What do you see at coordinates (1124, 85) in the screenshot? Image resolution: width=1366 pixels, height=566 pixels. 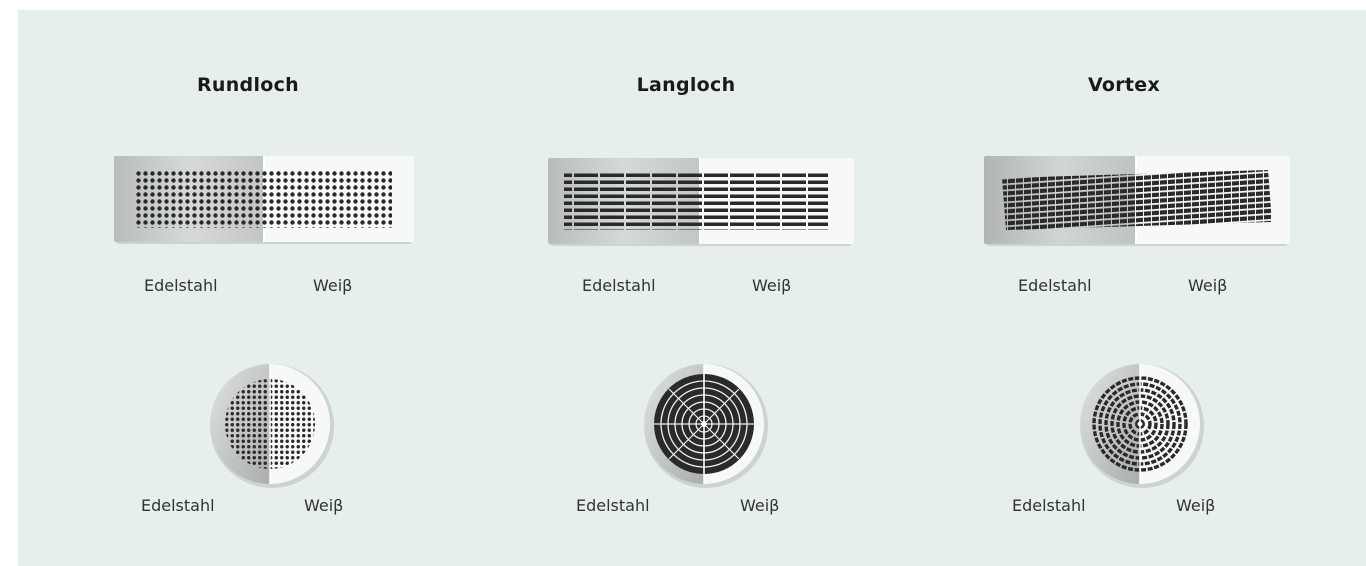 I see `column-title: Vortex` at bounding box center [1124, 85].